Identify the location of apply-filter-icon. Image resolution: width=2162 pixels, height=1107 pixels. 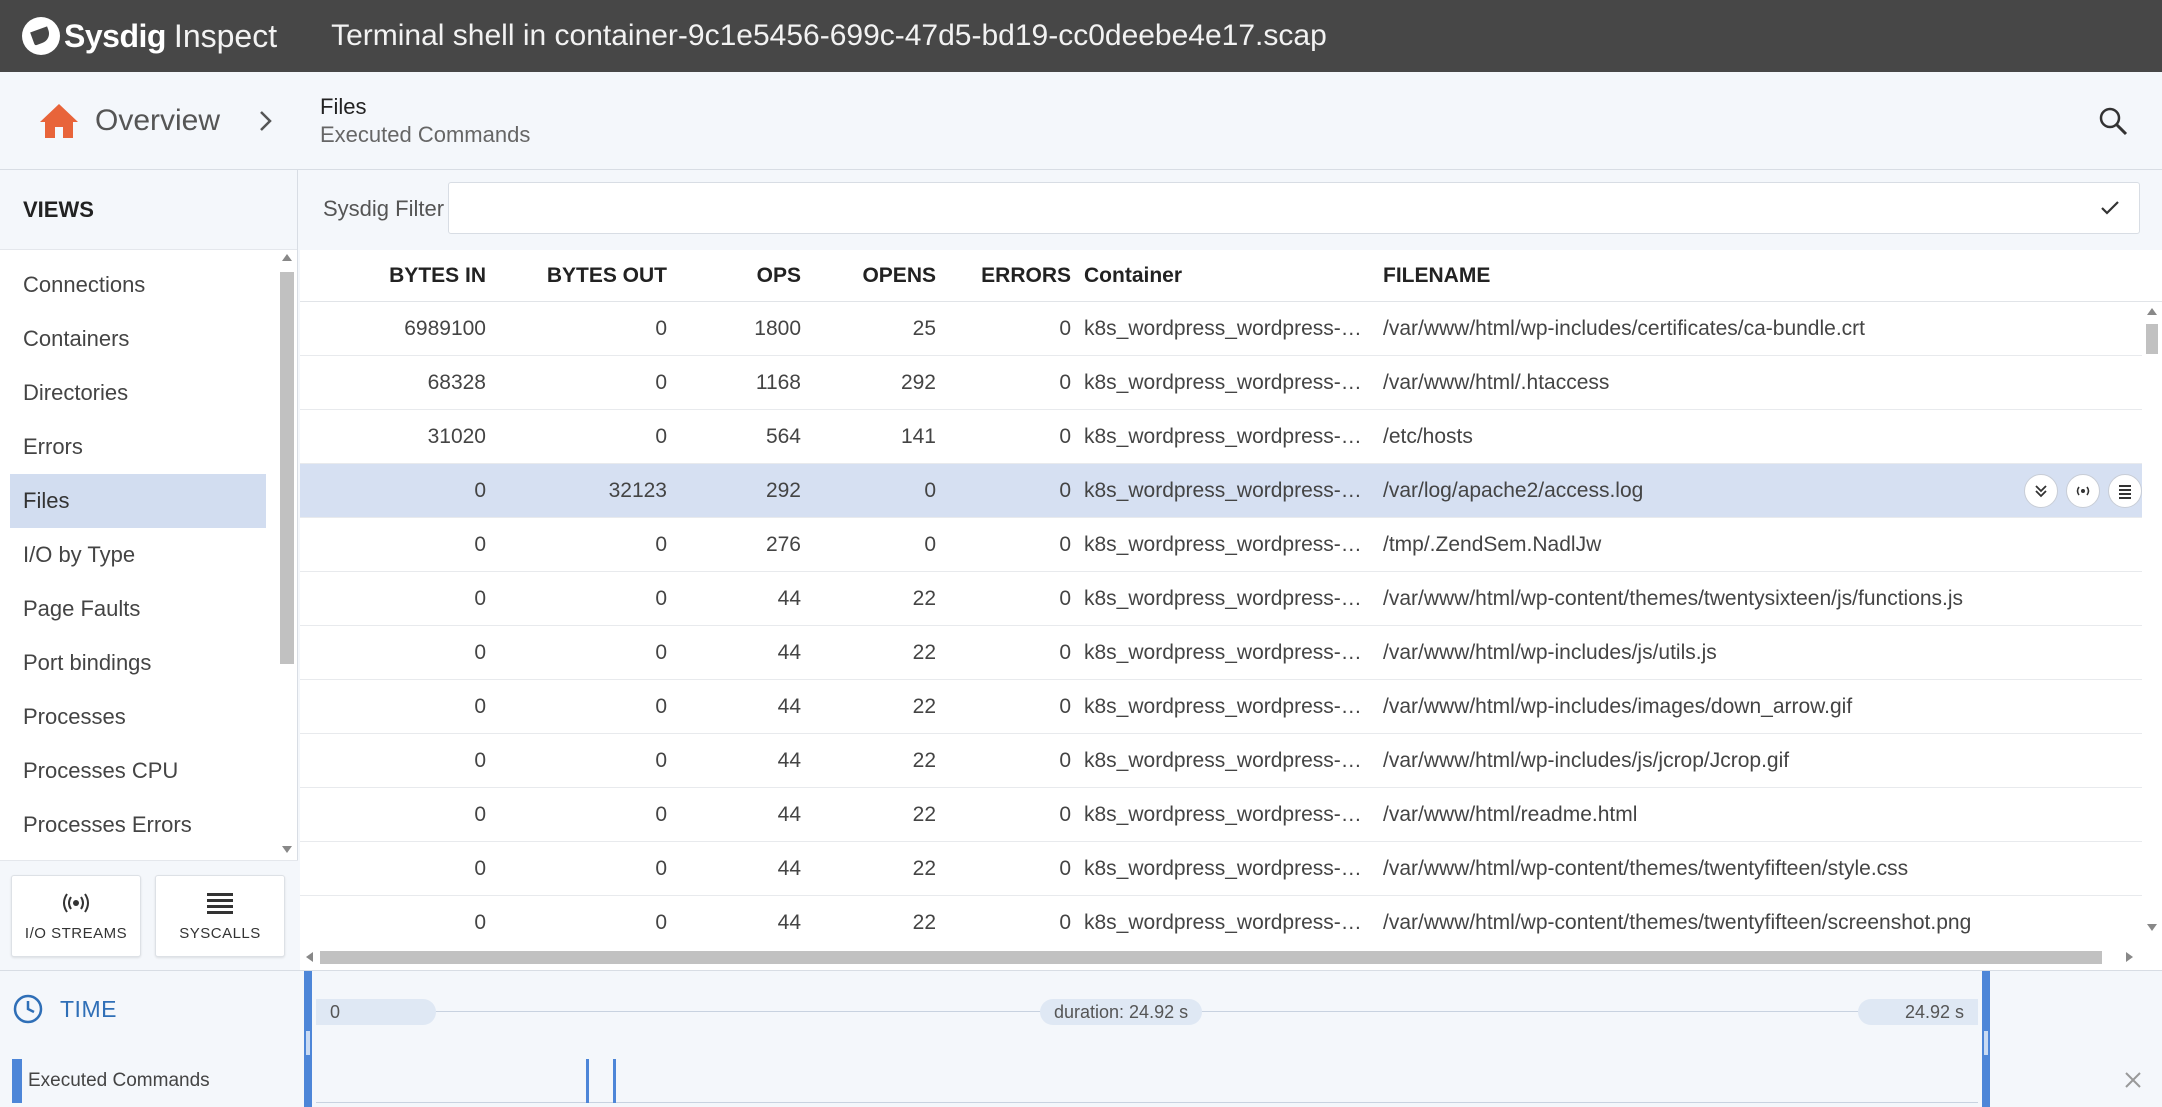
(2110, 208).